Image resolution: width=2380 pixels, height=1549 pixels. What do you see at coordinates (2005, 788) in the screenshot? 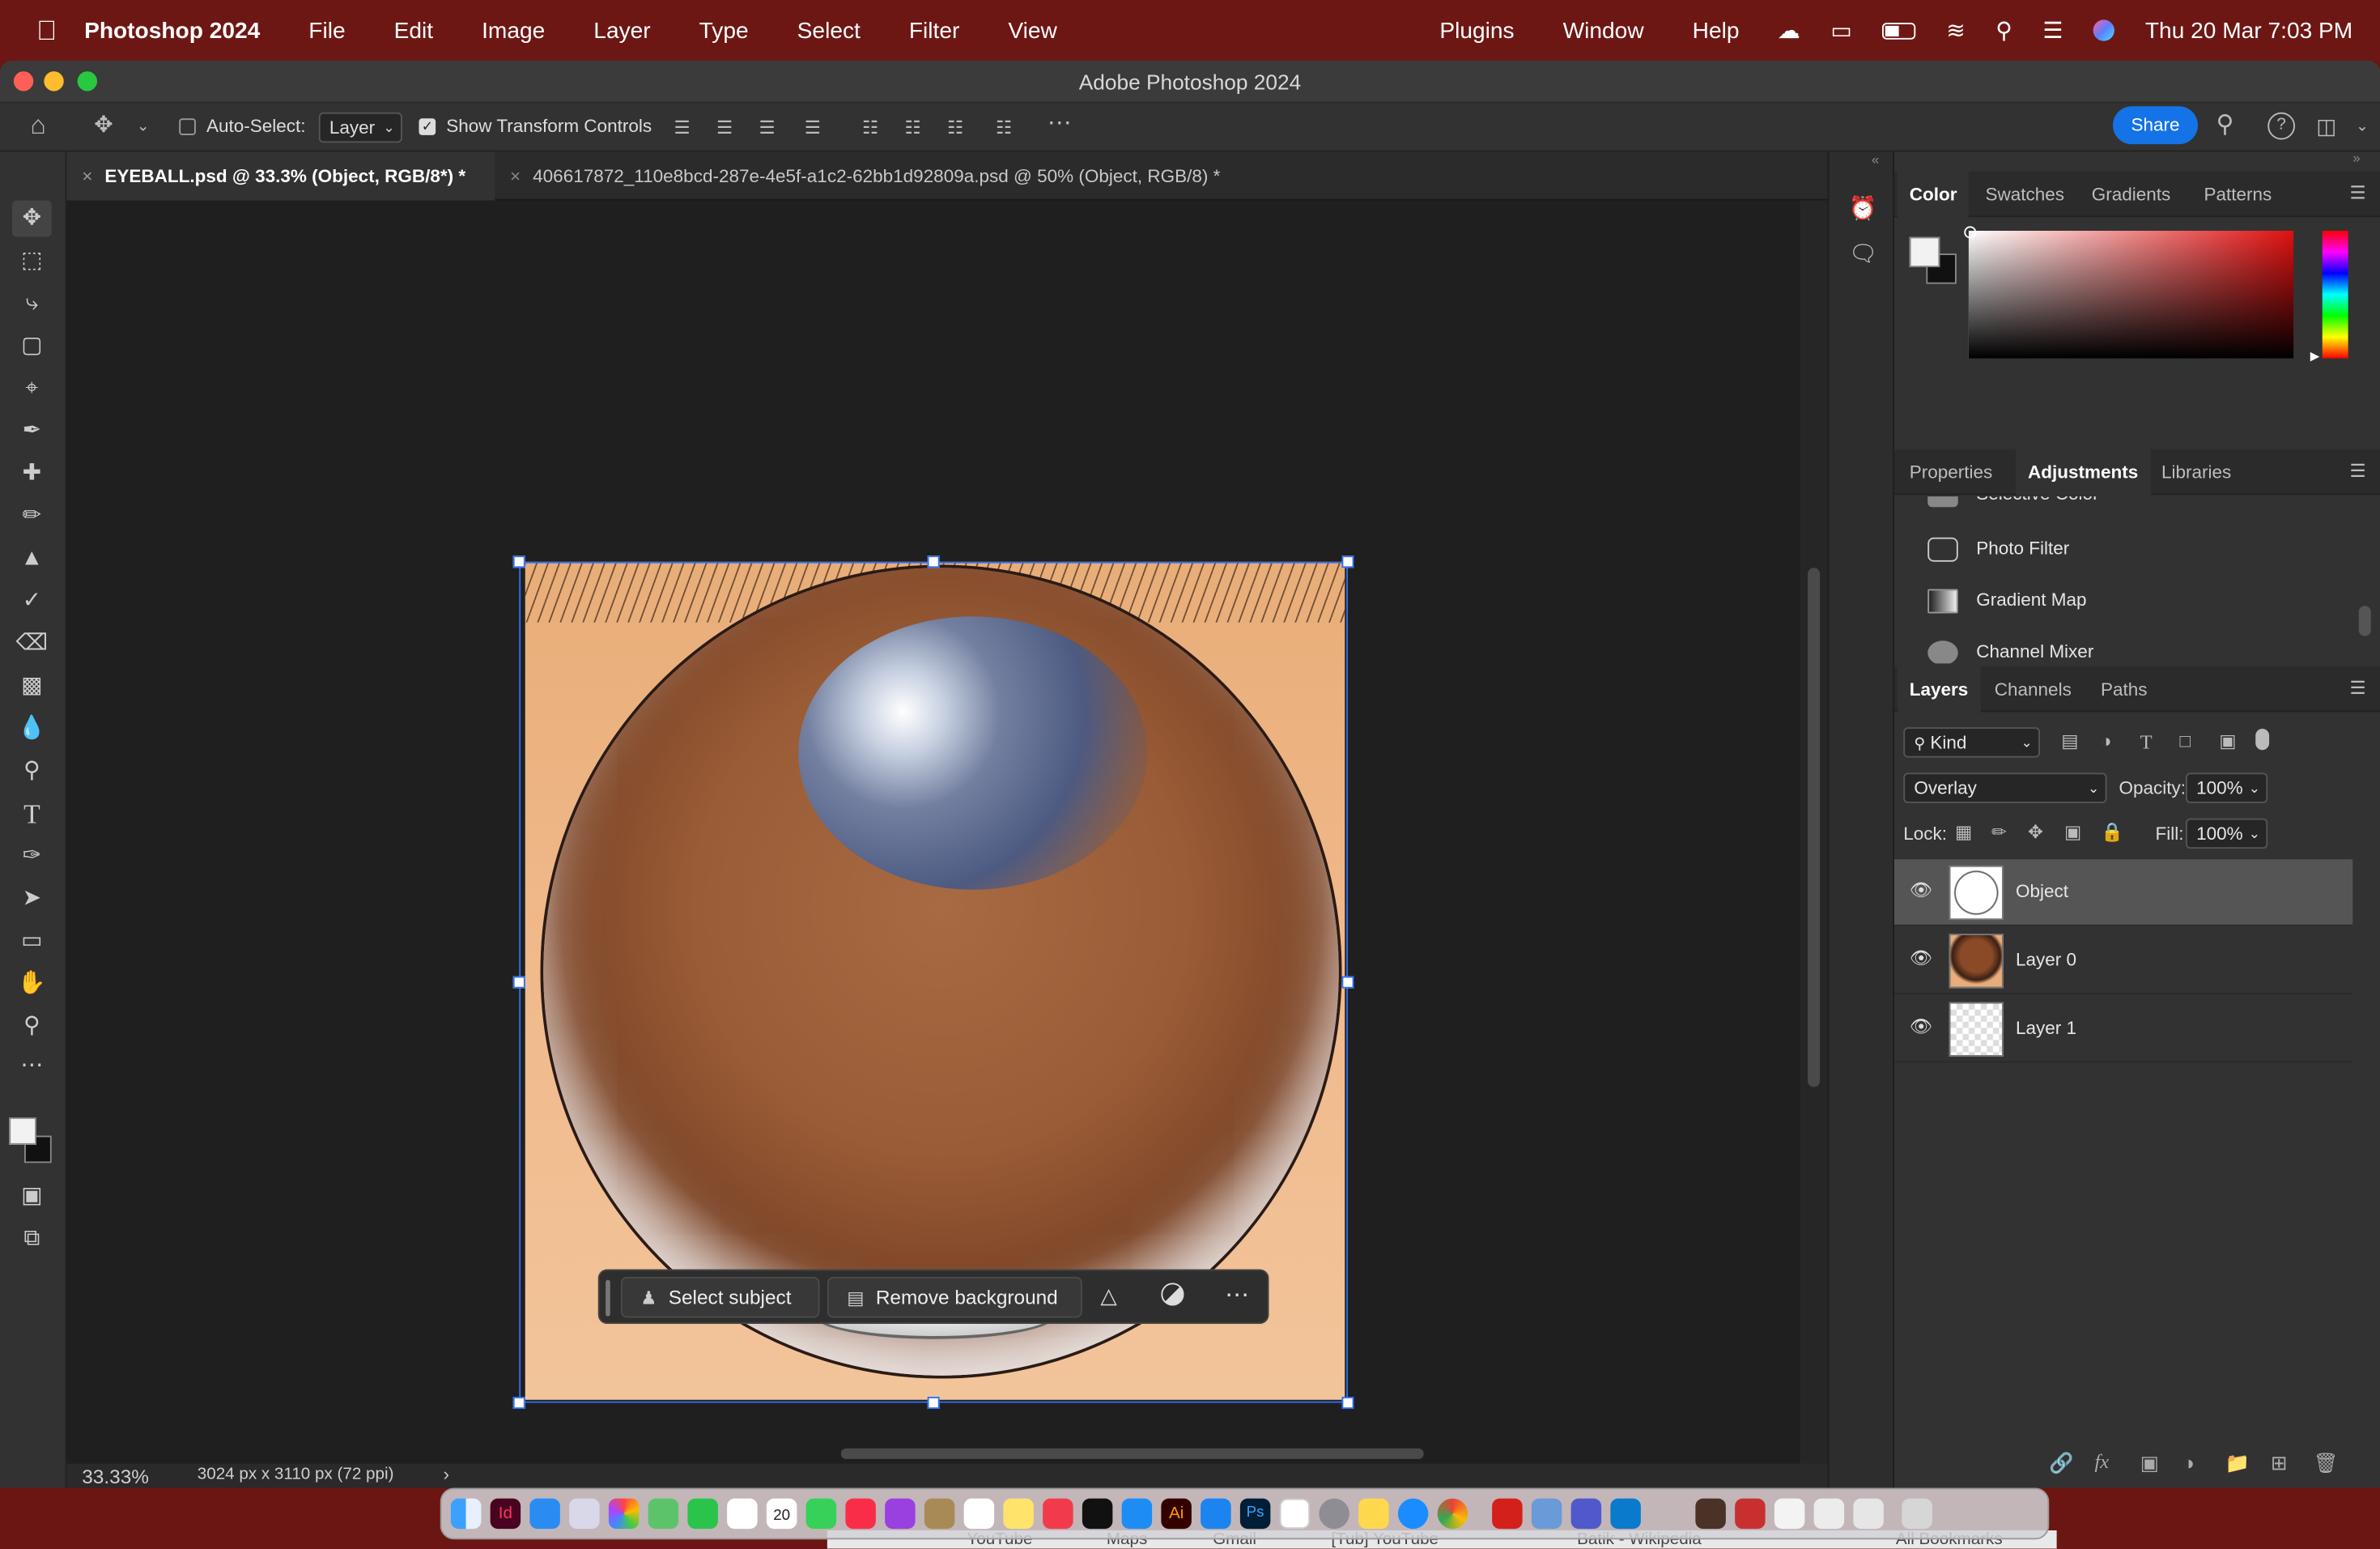
I see `blend-mode-dropdown: Overlay ⌄` at bounding box center [2005, 788].